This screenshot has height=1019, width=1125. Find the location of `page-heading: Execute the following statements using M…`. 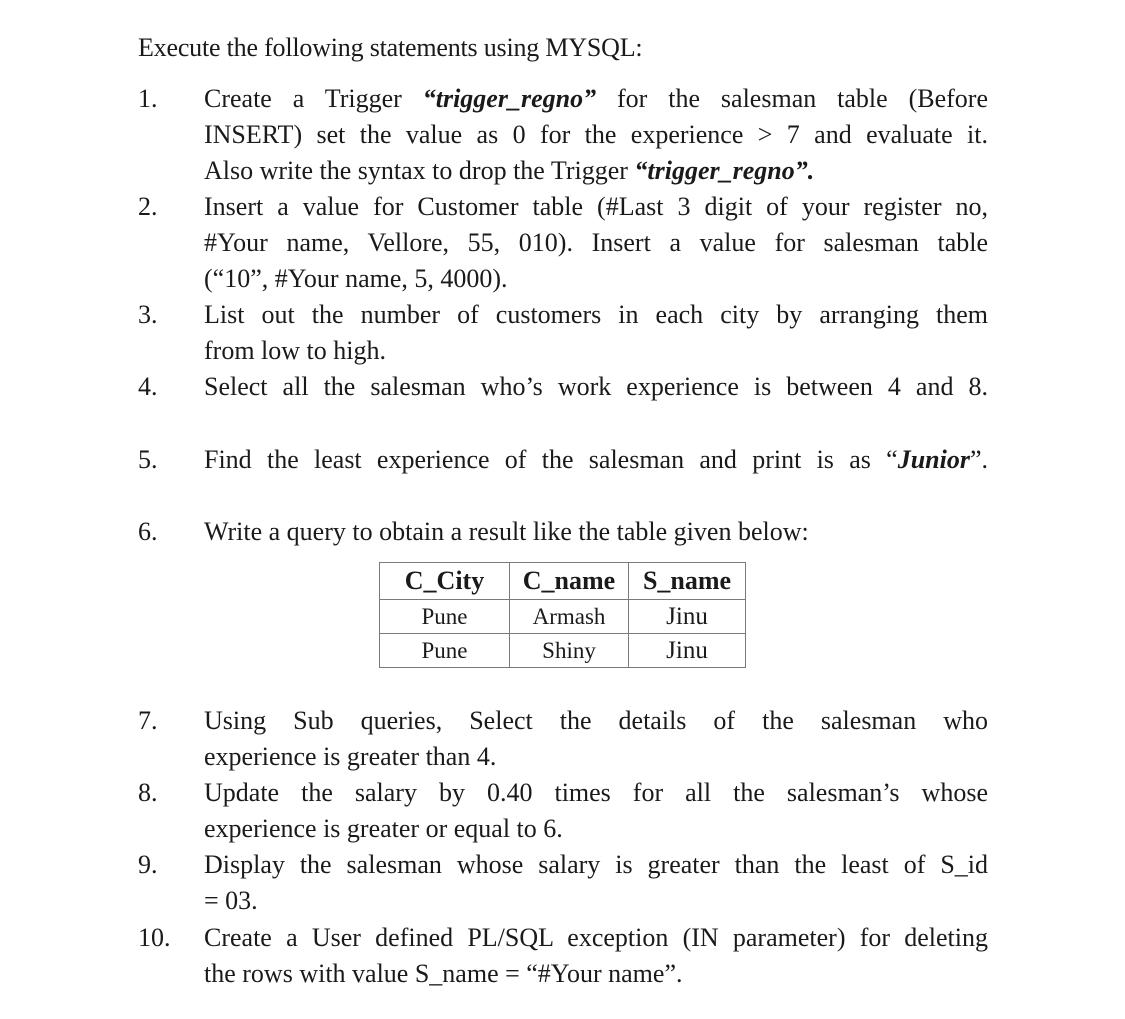

page-heading: Execute the following statements using M… is located at coordinates (390, 47).